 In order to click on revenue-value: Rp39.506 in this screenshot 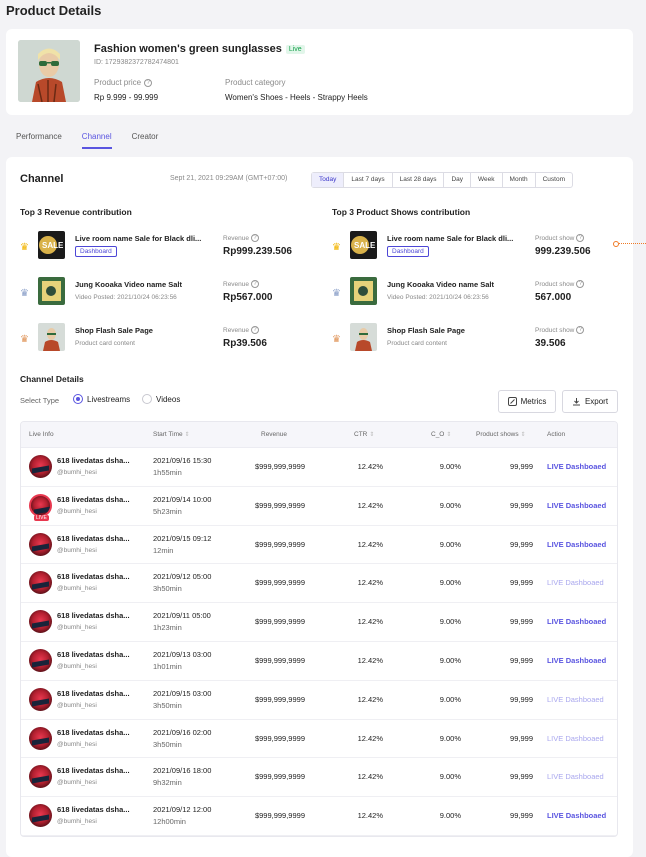, I will do `click(245, 343)`.